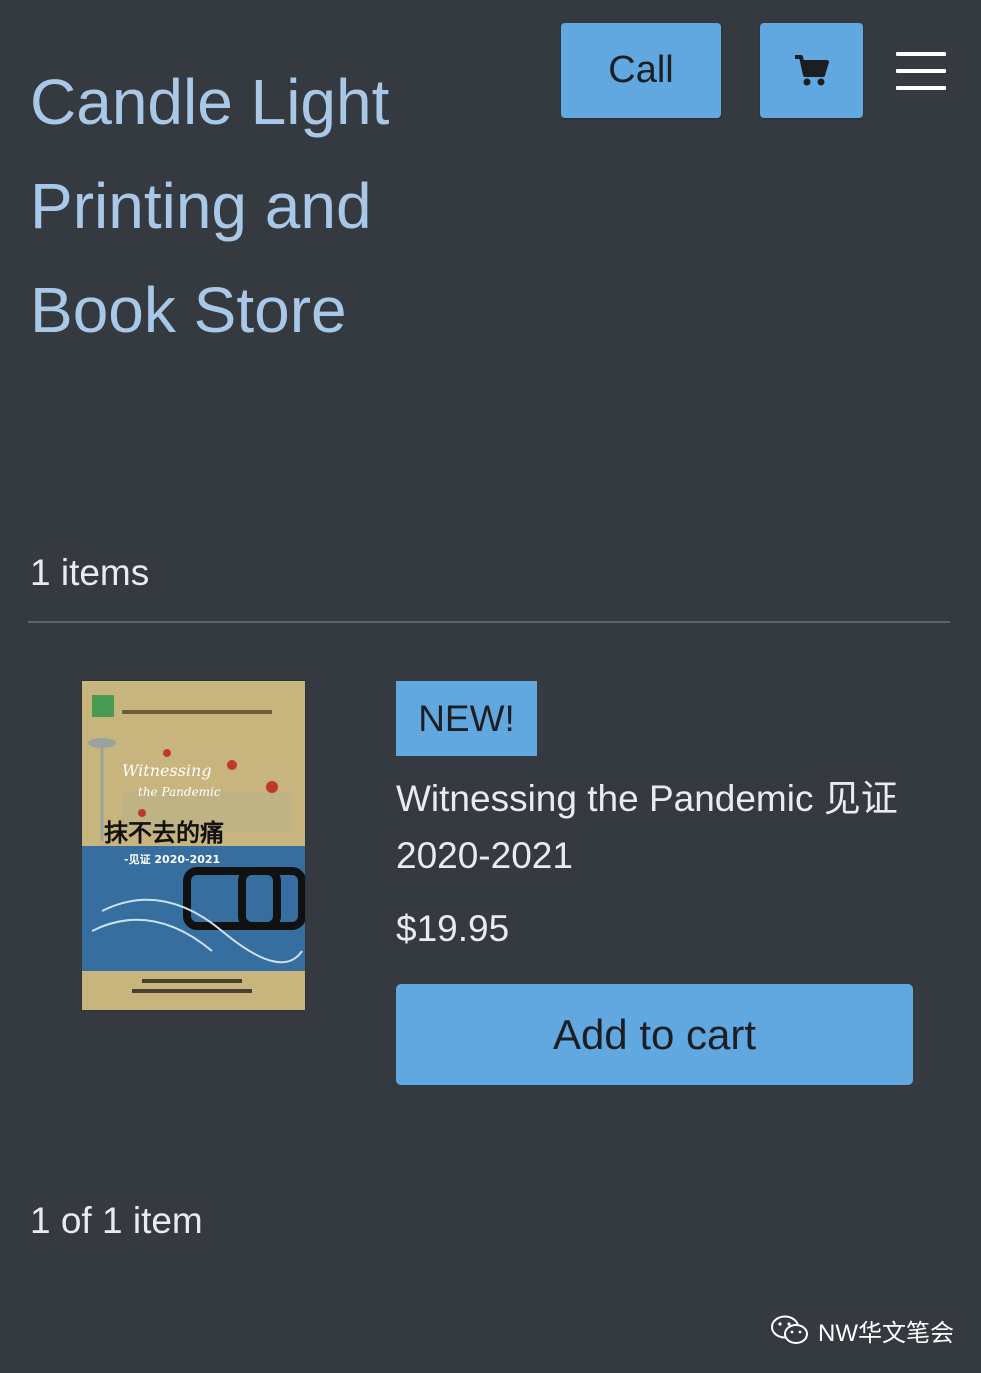 The image size is (981, 1373). Describe the element at coordinates (179, 792) in the screenshot. I see `cover-title-en-2: the Pandemic` at that location.